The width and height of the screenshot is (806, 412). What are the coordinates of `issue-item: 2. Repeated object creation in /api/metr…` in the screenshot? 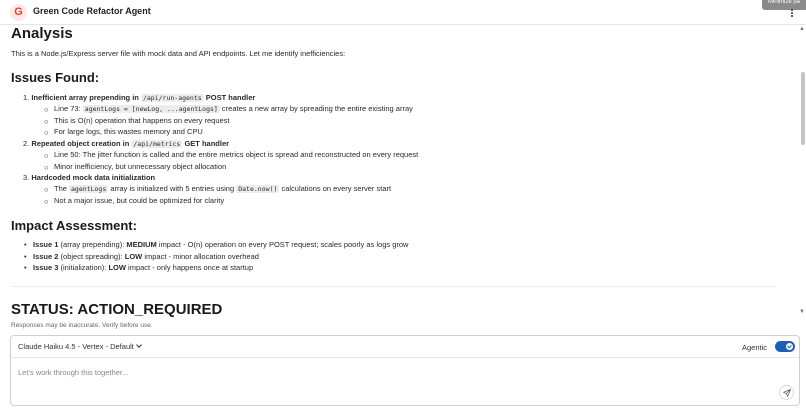 It's located at (126, 143).